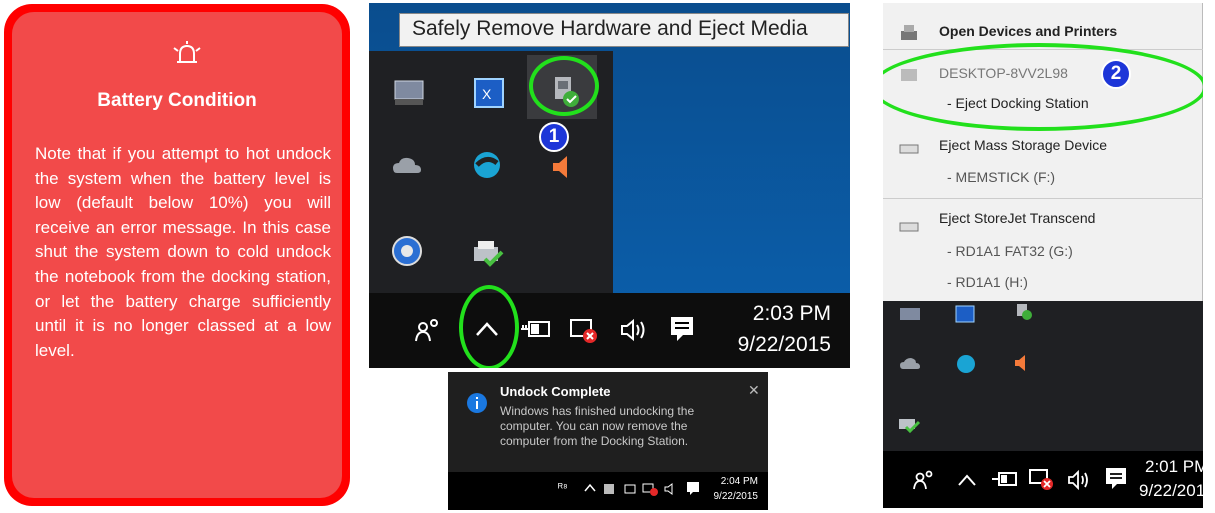  What do you see at coordinates (754, 390) in the screenshot?
I see `close-icon: ✕` at bounding box center [754, 390].